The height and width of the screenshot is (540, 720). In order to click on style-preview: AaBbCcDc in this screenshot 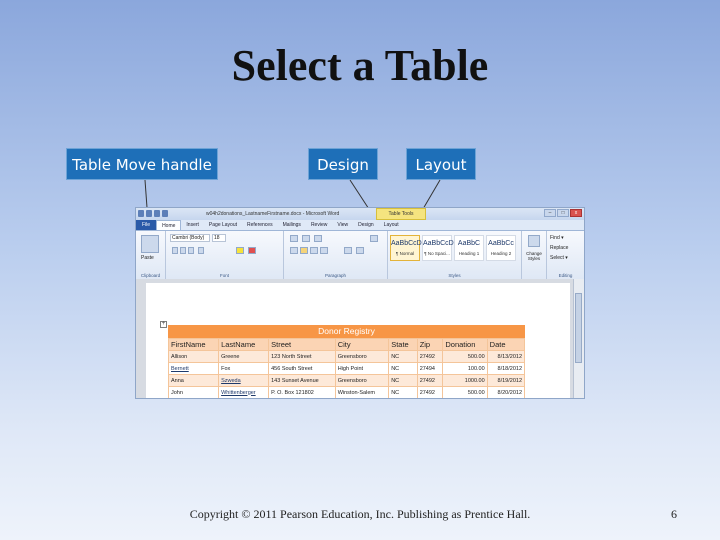, I will do `click(440, 243)`.